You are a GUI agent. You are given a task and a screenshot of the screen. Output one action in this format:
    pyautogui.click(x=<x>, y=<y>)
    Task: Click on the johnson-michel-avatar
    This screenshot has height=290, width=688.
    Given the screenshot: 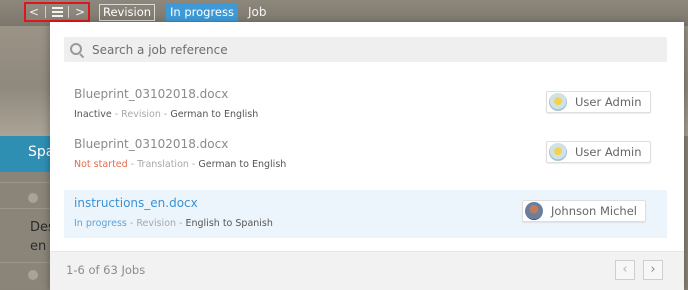 What is the action you would take?
    pyautogui.click(x=534, y=211)
    